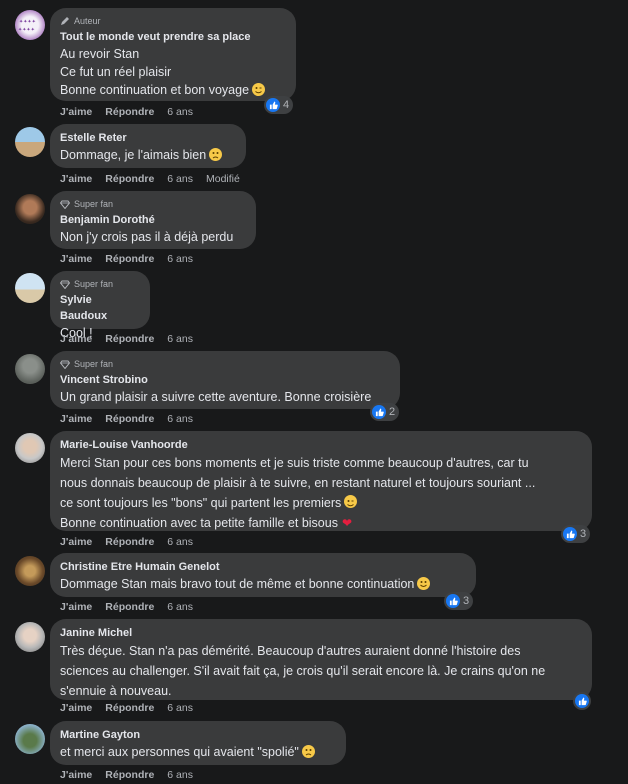 The image size is (628, 784). Describe the element at coordinates (147, 237) in the screenshot. I see `comment-text: Non j'y crois pas il à déjà perdu` at that location.